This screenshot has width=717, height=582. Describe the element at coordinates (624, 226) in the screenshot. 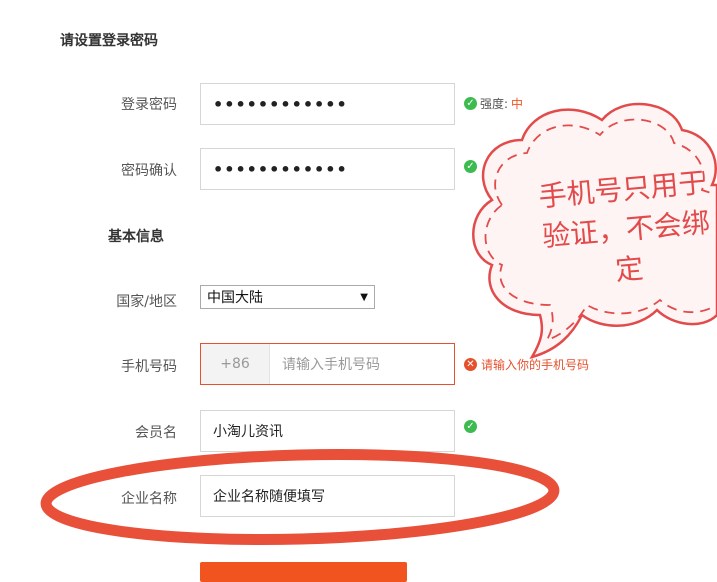

I see `annotation-bubble-text: 手机号只用于验证，不会绑定` at that location.